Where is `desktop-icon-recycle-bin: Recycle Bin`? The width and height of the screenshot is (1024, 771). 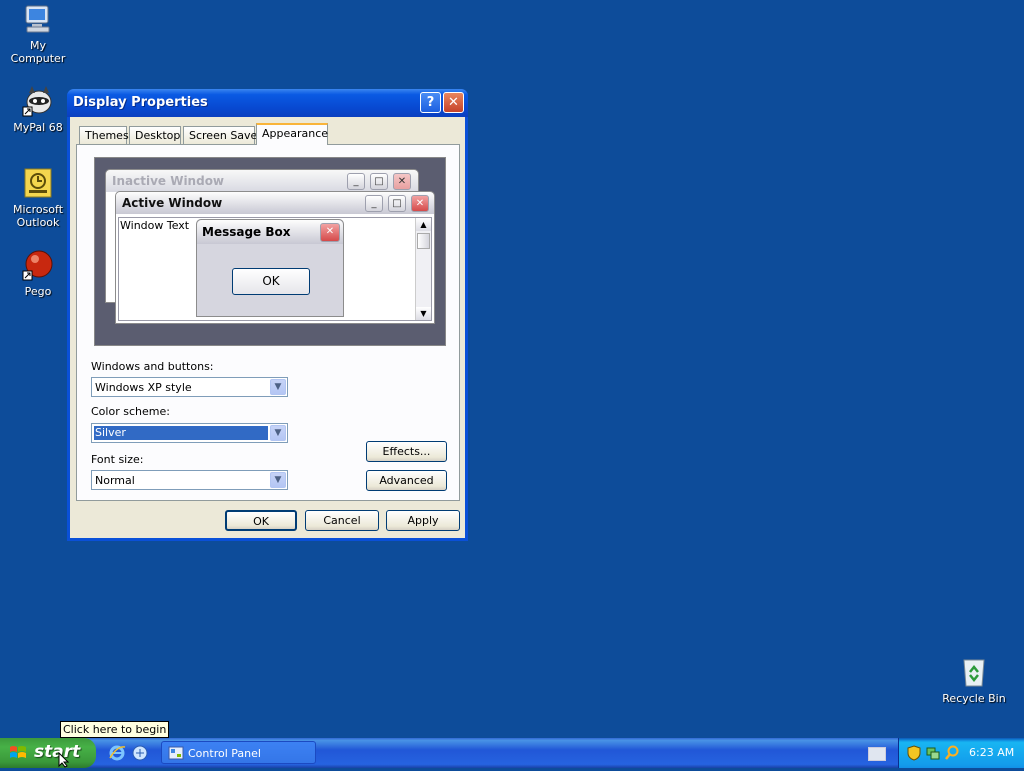
desktop-icon-recycle-bin: Recycle Bin is located at coordinates (974, 680).